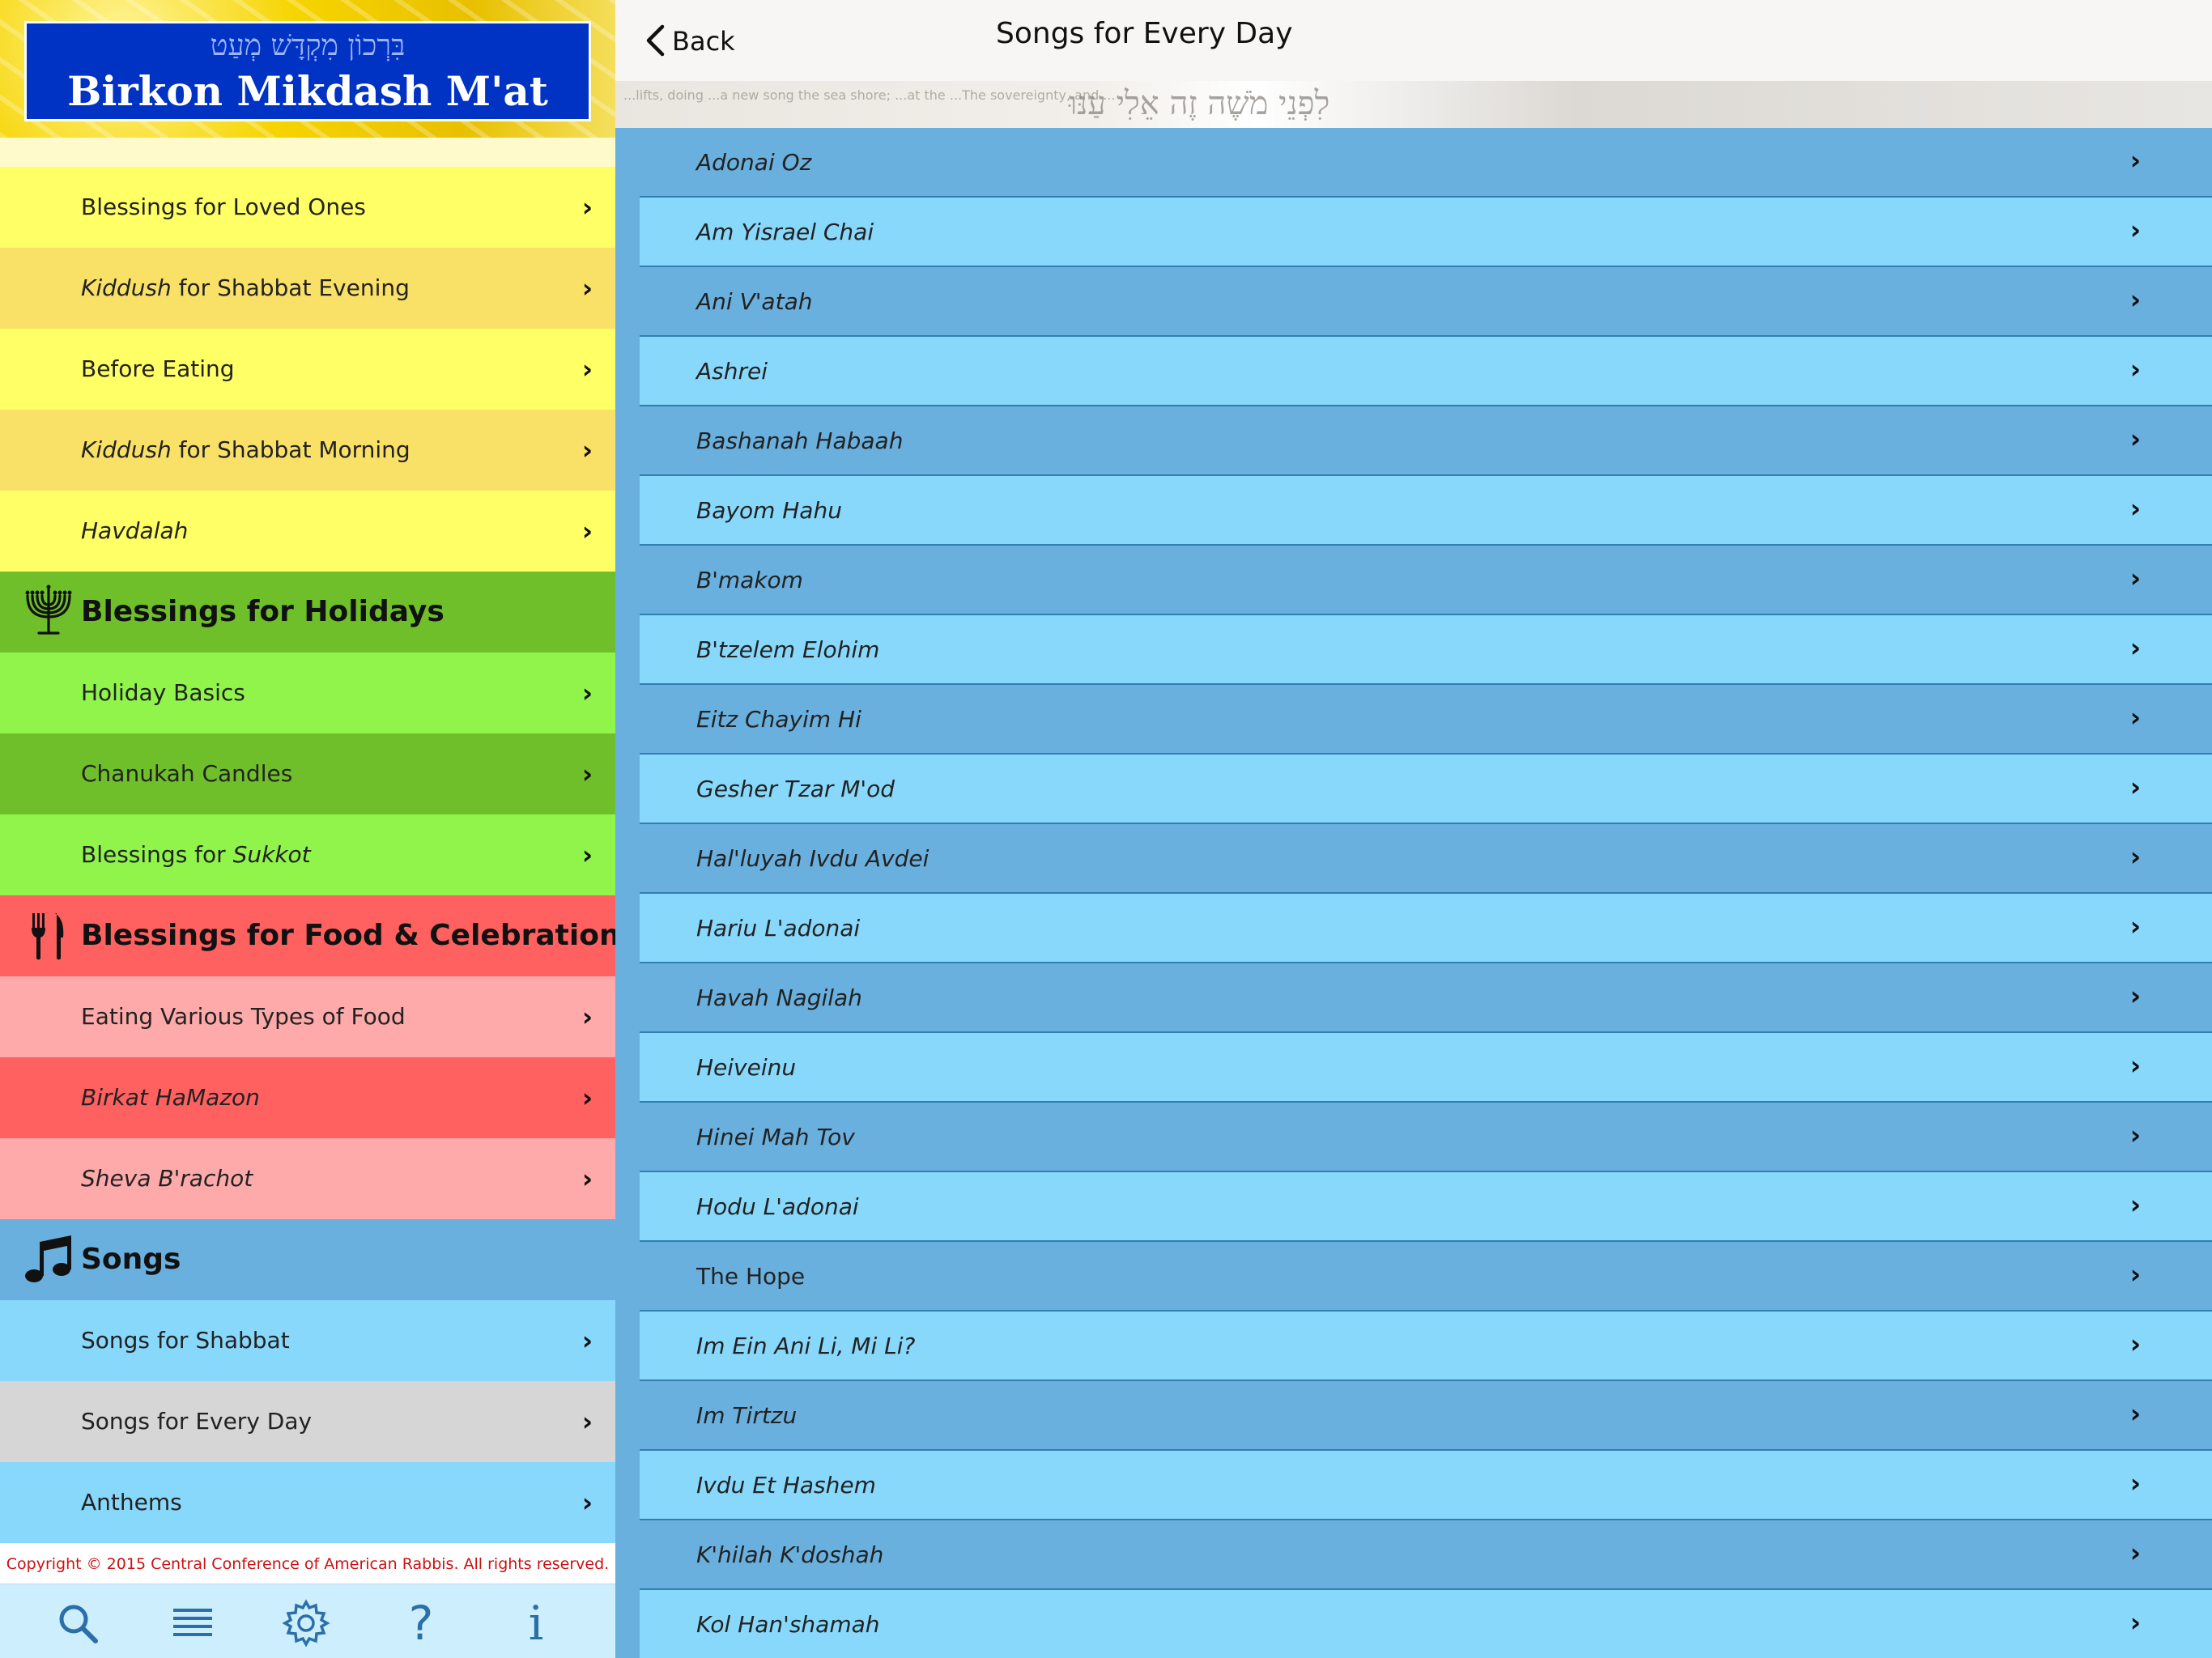 Image resolution: width=2212 pixels, height=1658 pixels. I want to click on section-header-label: Blessings for Food & Celebration, so click(348, 935).